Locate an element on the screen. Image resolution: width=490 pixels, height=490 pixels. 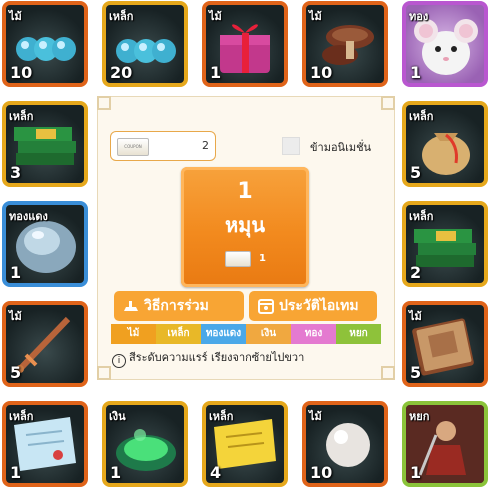
item-count: 4 is located at coordinates (216, 472).